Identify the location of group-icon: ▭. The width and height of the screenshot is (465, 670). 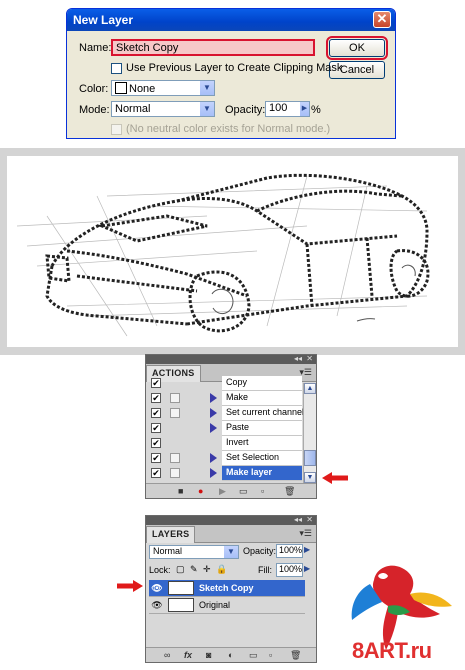
(253, 655).